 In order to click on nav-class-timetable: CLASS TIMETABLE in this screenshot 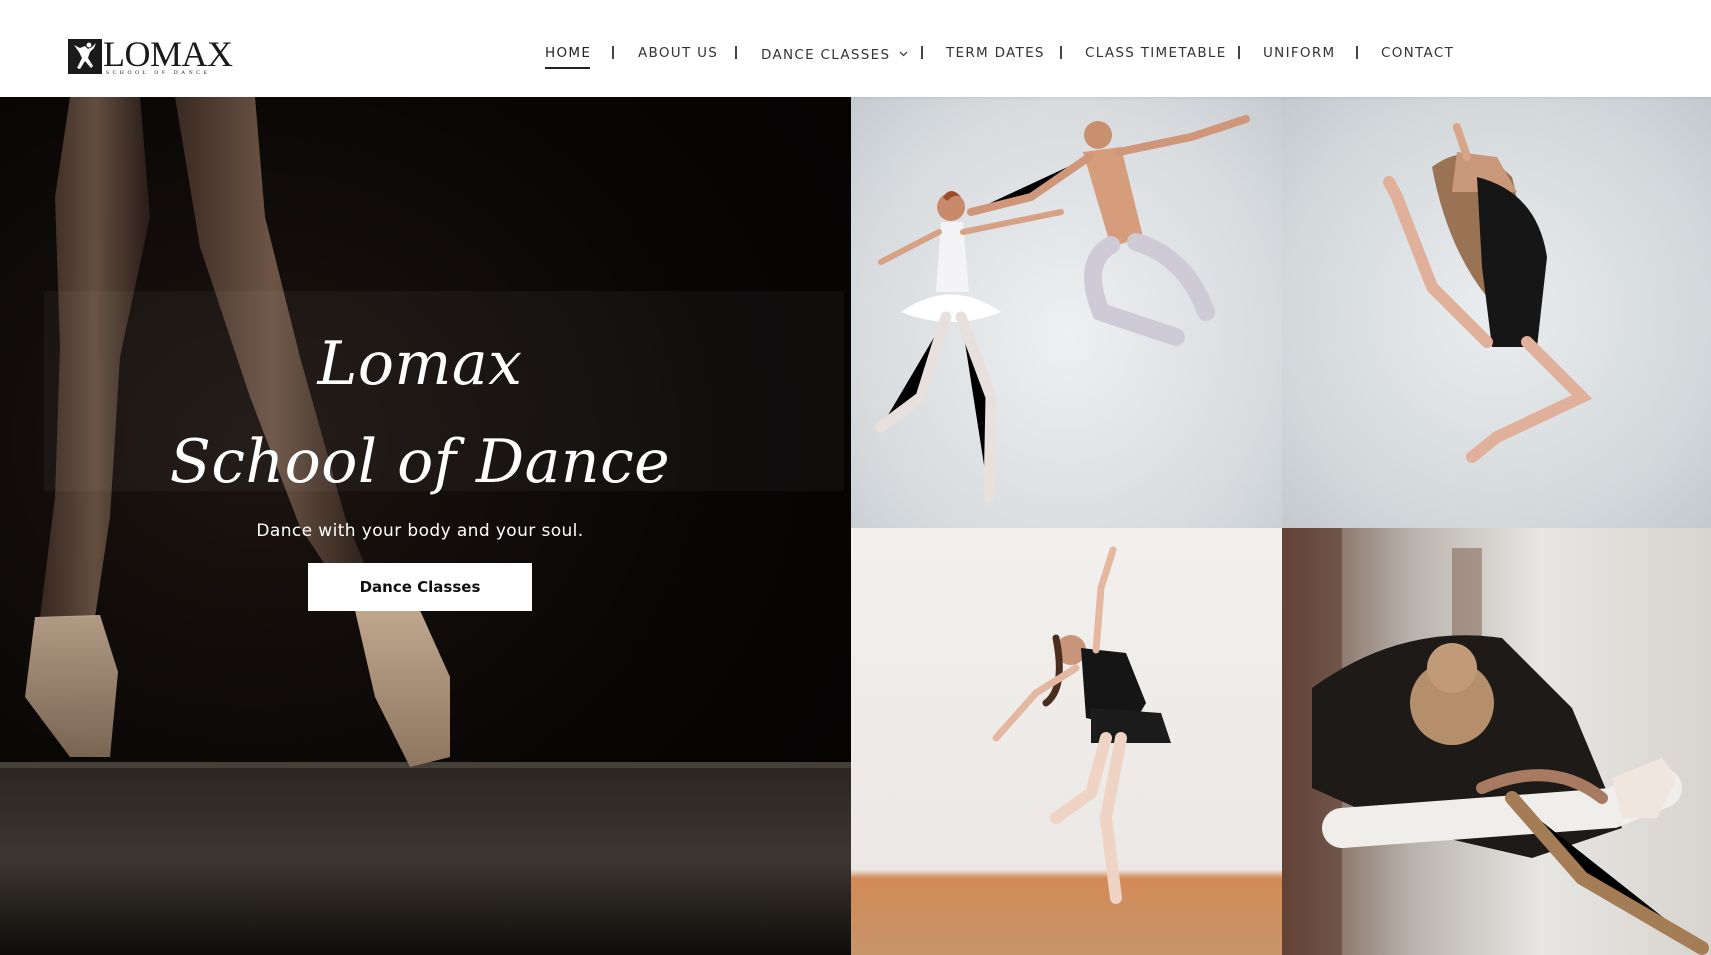, I will do `click(1156, 53)`.